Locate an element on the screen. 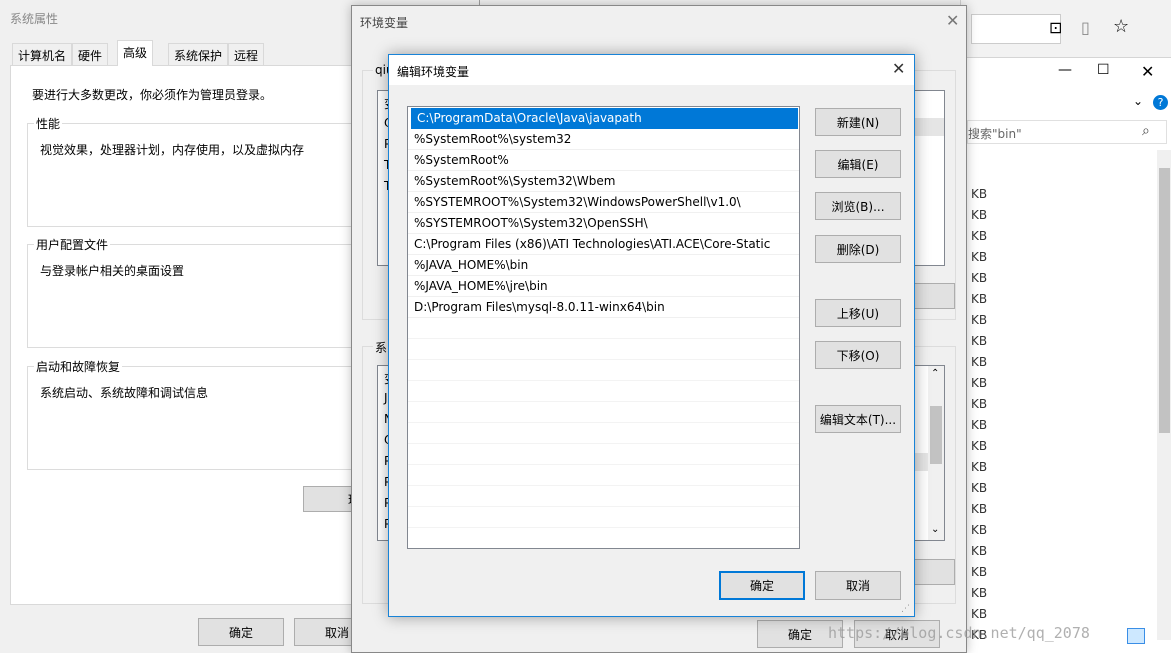 The height and width of the screenshot is (653, 1171). dialog-title: 编辑环境变量 is located at coordinates (433, 72).